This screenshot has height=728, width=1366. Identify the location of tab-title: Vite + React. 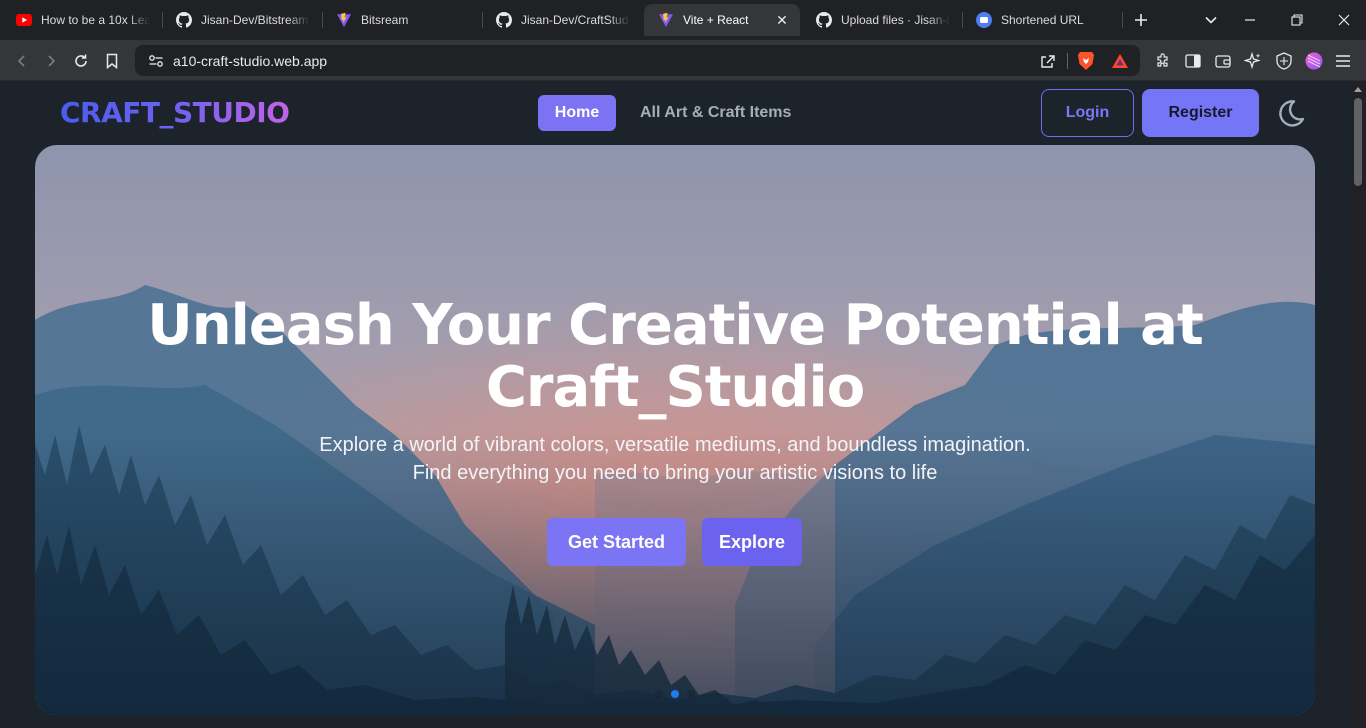
(716, 20).